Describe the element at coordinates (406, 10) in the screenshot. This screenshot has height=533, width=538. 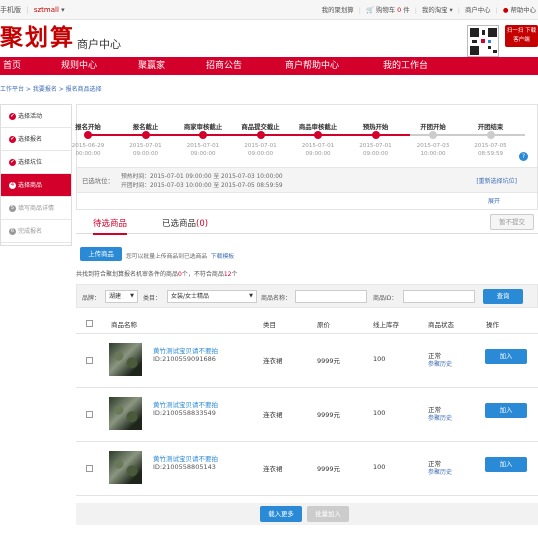
I see `cart-unit: 件` at that location.